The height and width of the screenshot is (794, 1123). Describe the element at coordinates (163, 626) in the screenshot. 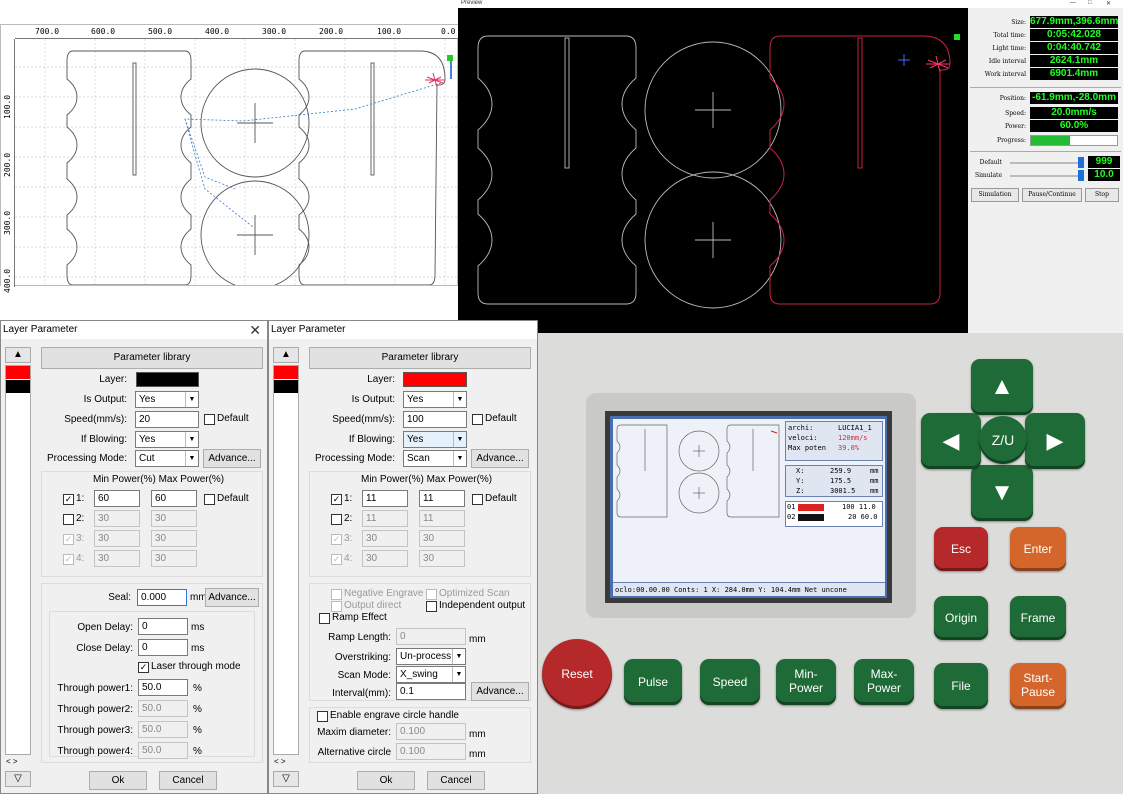

I see `open-delay-input: 0` at that location.